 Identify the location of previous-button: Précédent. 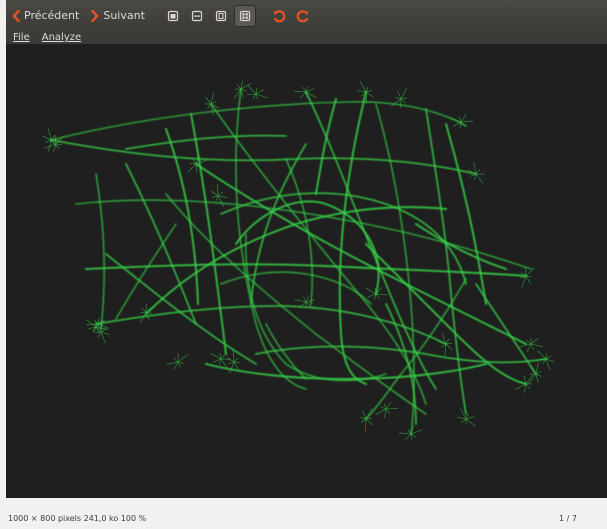
(45, 15).